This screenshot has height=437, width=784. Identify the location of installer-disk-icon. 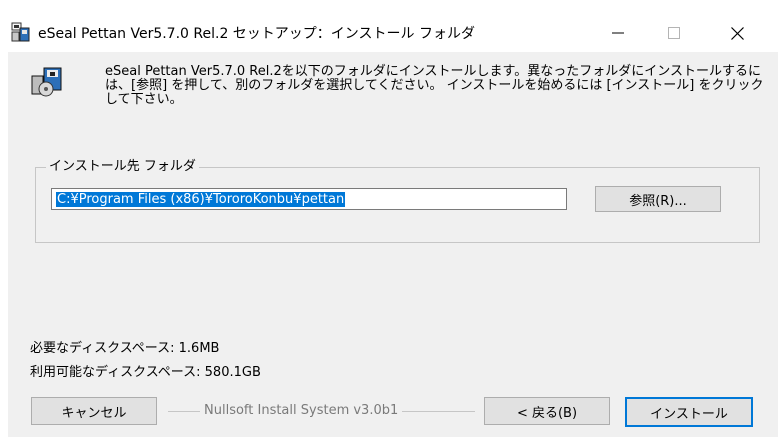
(46, 82).